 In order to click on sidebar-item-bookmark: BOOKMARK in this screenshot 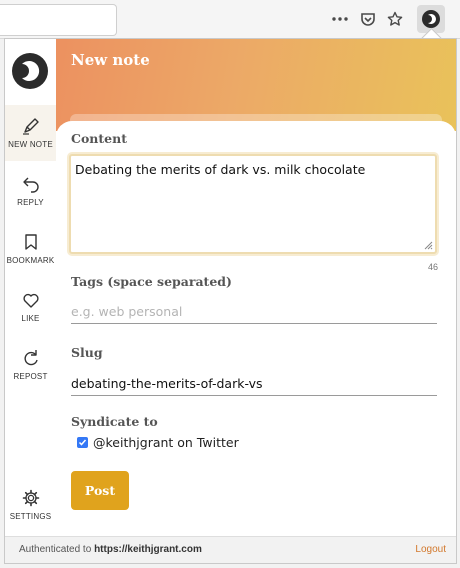, I will do `click(30, 249)`.